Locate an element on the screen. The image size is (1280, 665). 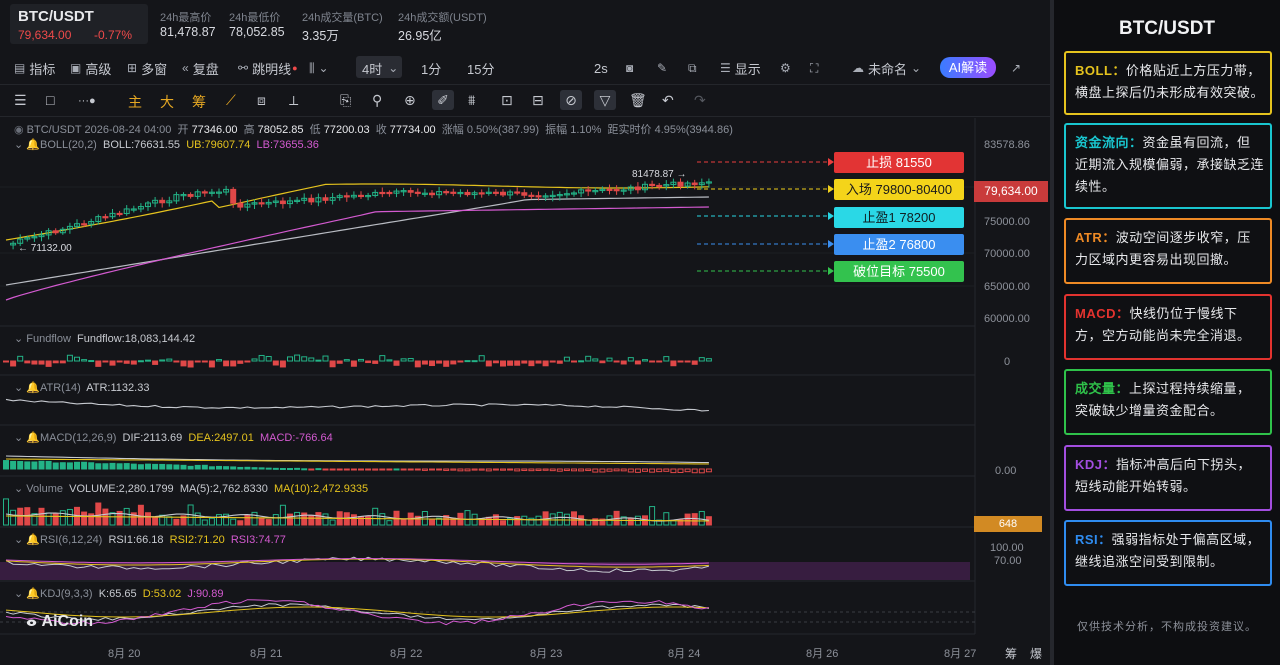
pair-selector: BTC/USDT 79,634.00 -0.77% is located at coordinates (79, 24).